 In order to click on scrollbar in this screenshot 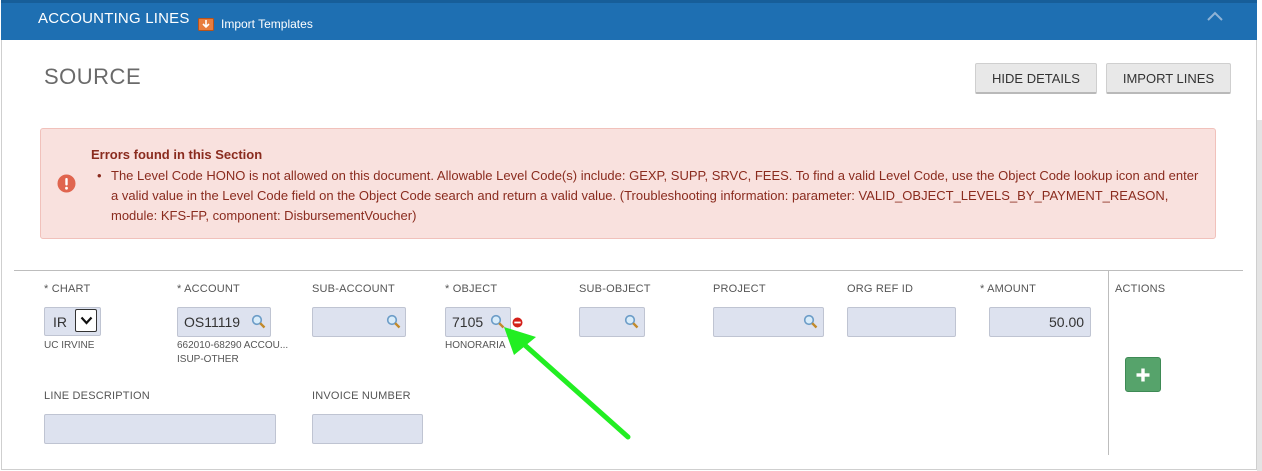, I will do `click(1259, 295)`.